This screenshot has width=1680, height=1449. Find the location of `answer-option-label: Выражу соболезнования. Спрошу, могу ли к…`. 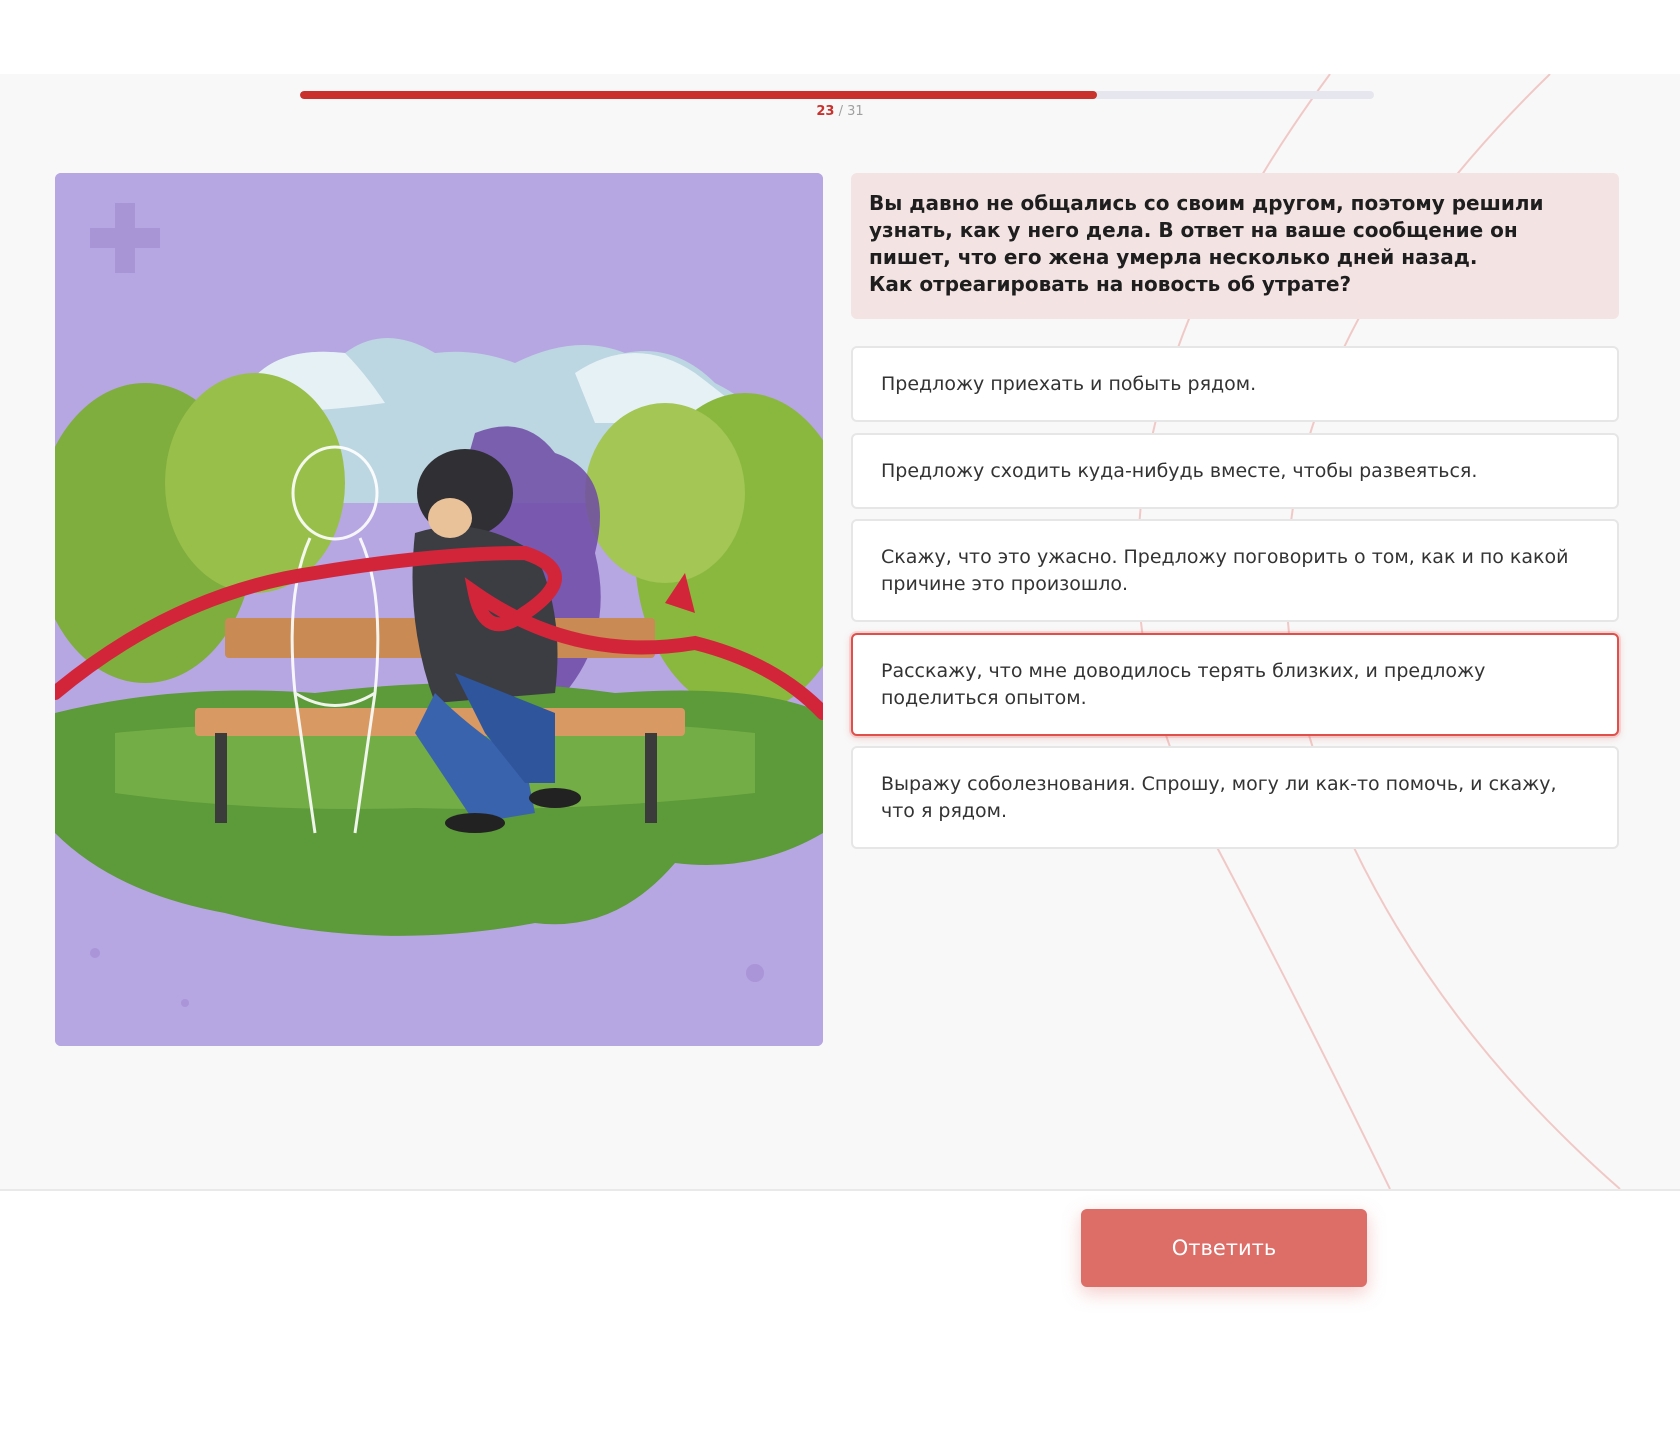

answer-option-label: Выражу соболезнования. Спрошу, могу ли к… is located at coordinates (1219, 797).